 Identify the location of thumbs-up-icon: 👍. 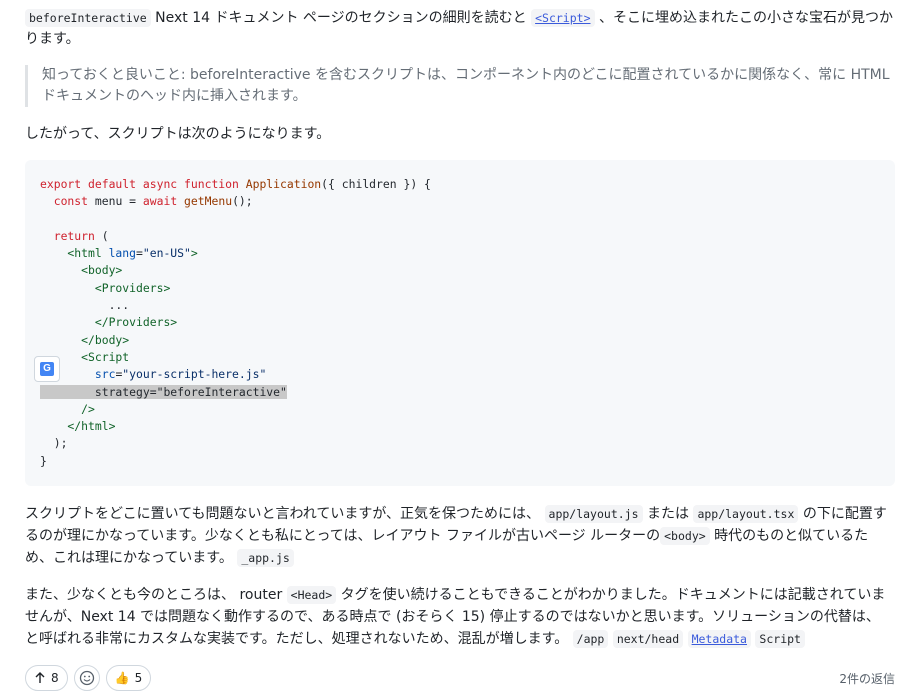
(122, 678).